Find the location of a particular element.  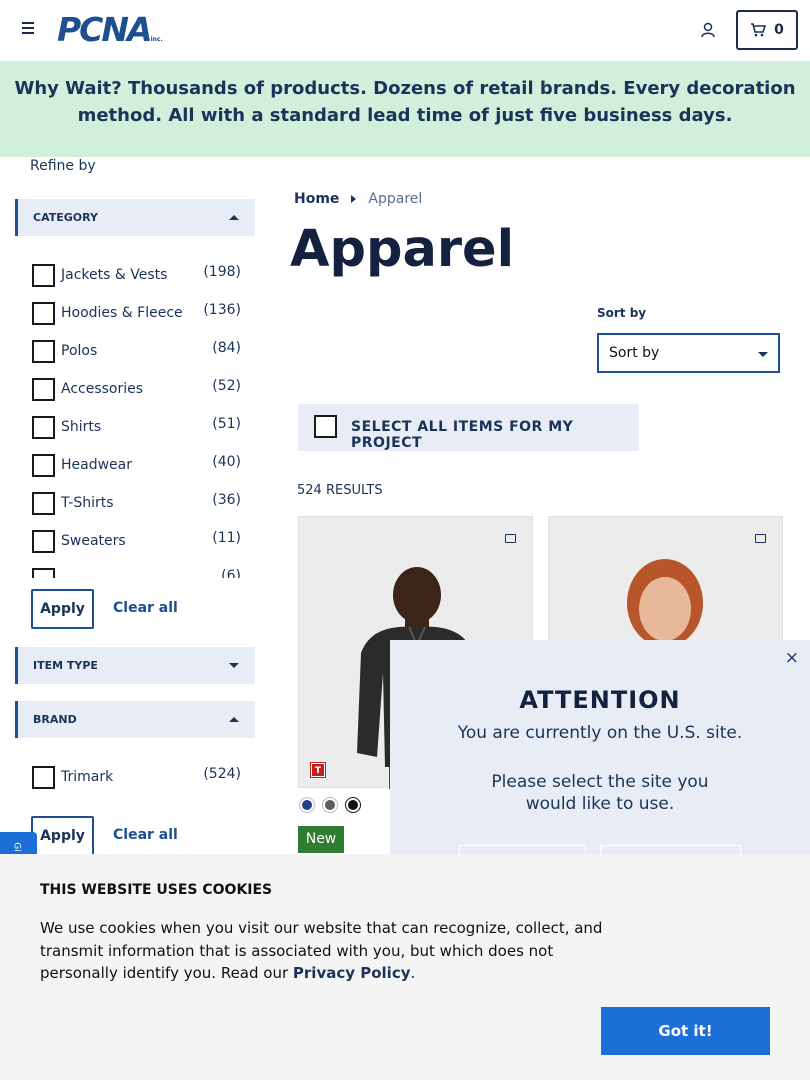

color-swatch-navy is located at coordinates (307, 805).